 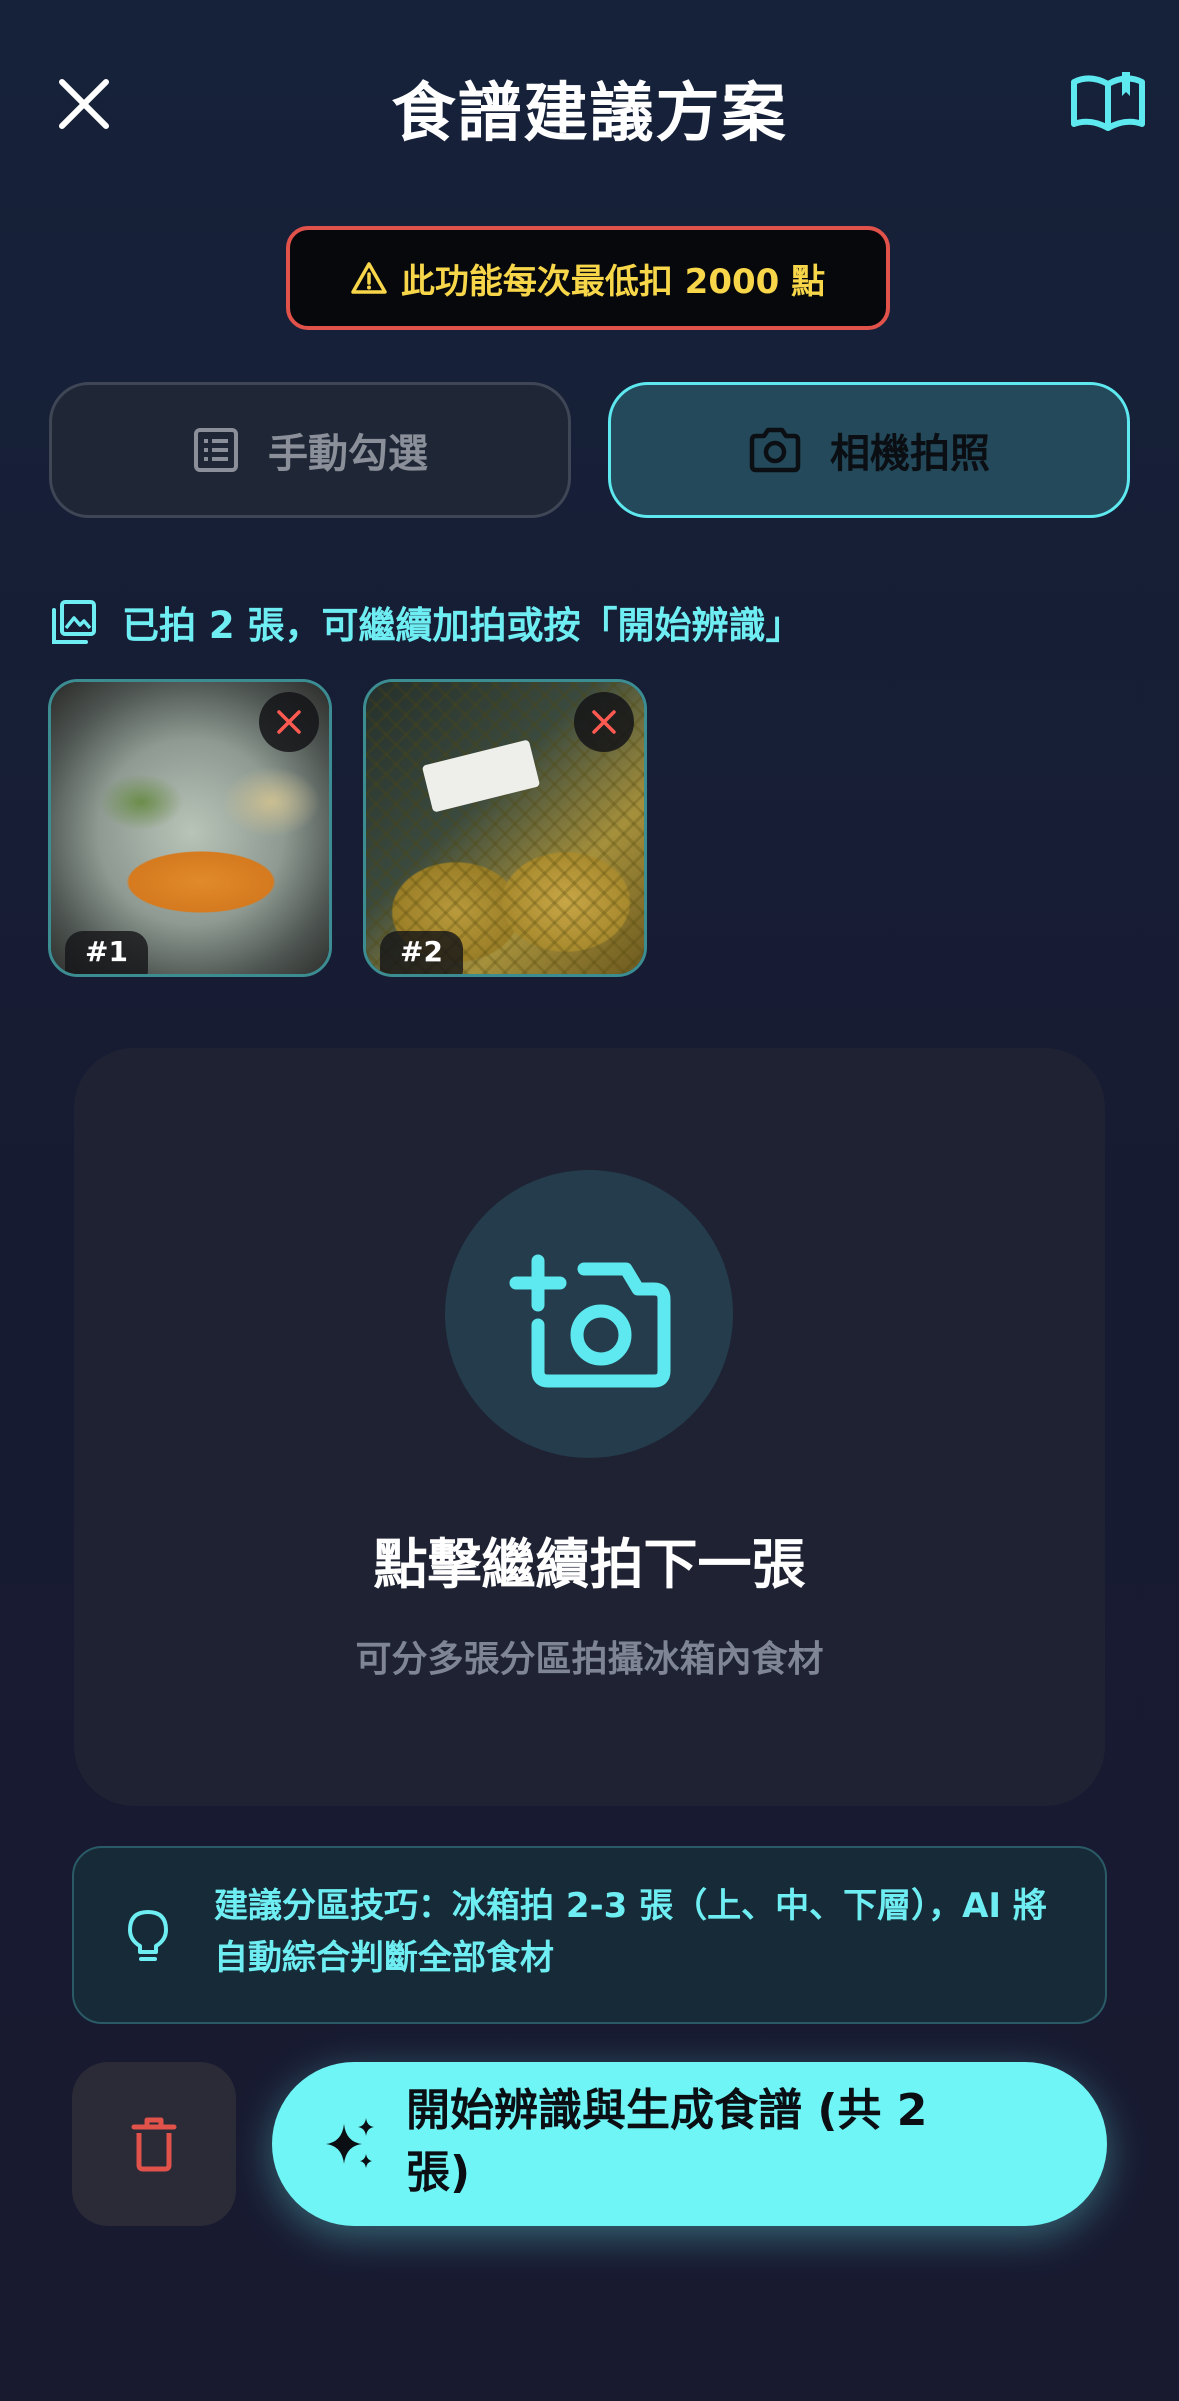 I want to click on tab-camera: 相機拍照, so click(x=869, y=450).